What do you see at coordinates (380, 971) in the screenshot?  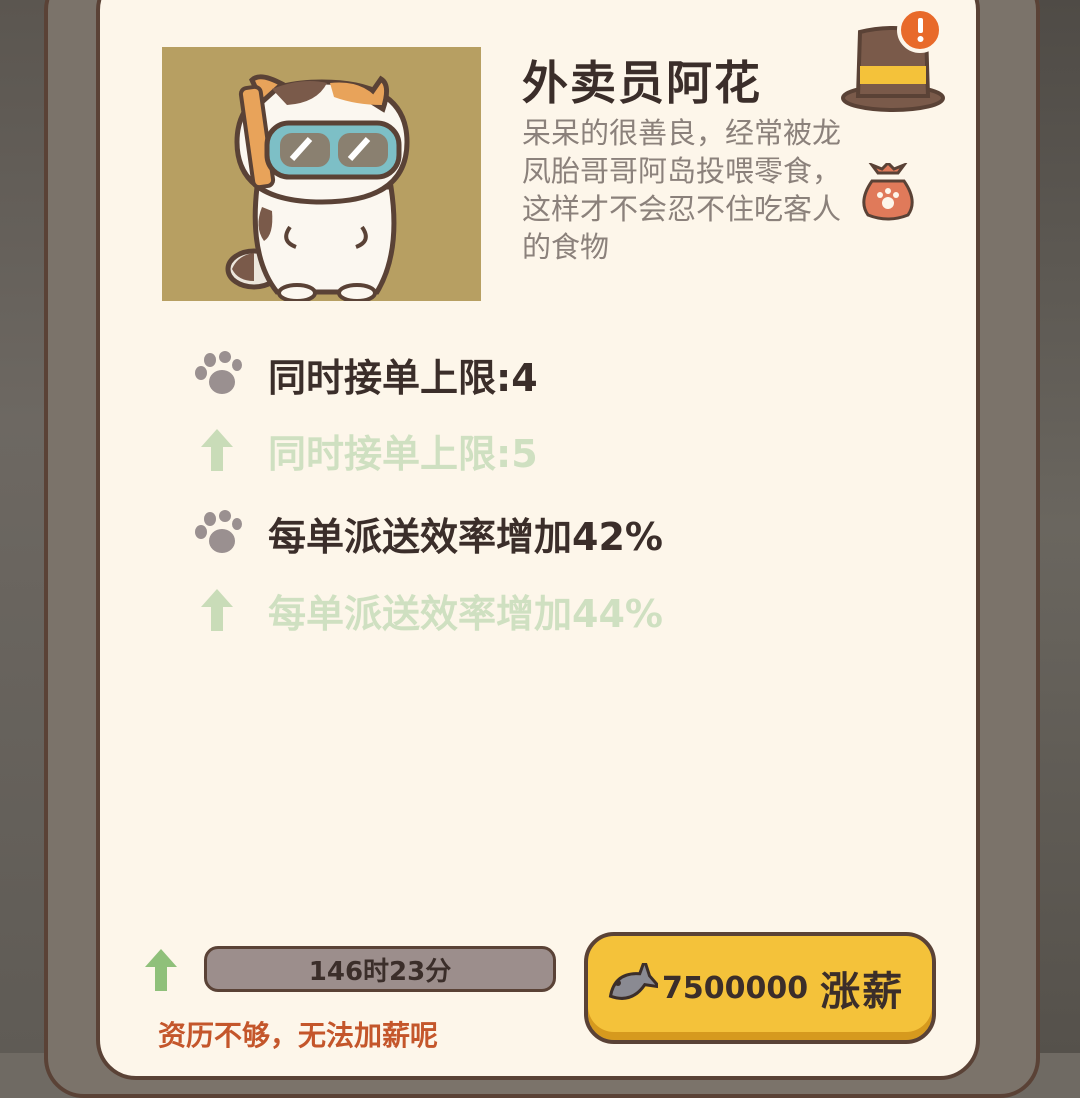 I see `time-remaining-text: 146时23分` at bounding box center [380, 971].